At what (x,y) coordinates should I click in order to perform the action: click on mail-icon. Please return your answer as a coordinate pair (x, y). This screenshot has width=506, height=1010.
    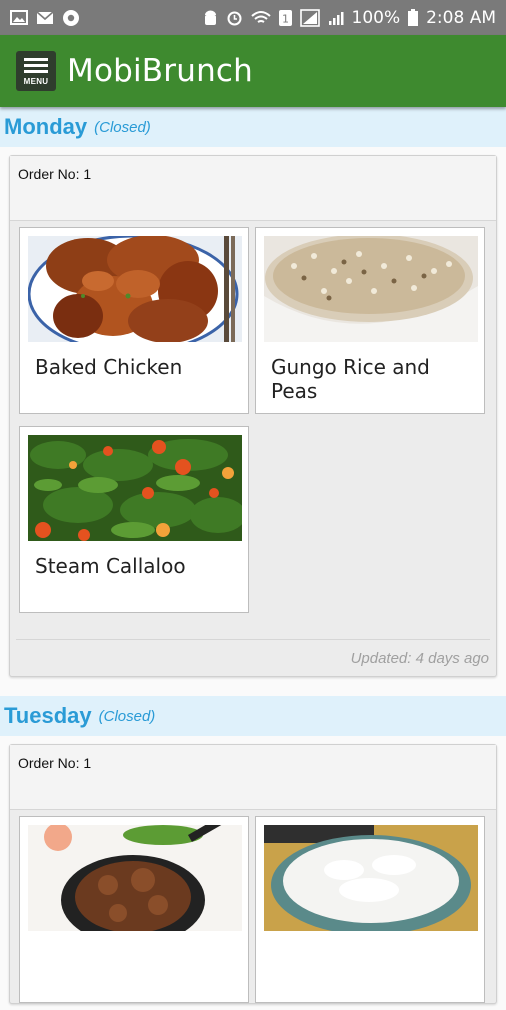
    Looking at the image, I should click on (45, 17).